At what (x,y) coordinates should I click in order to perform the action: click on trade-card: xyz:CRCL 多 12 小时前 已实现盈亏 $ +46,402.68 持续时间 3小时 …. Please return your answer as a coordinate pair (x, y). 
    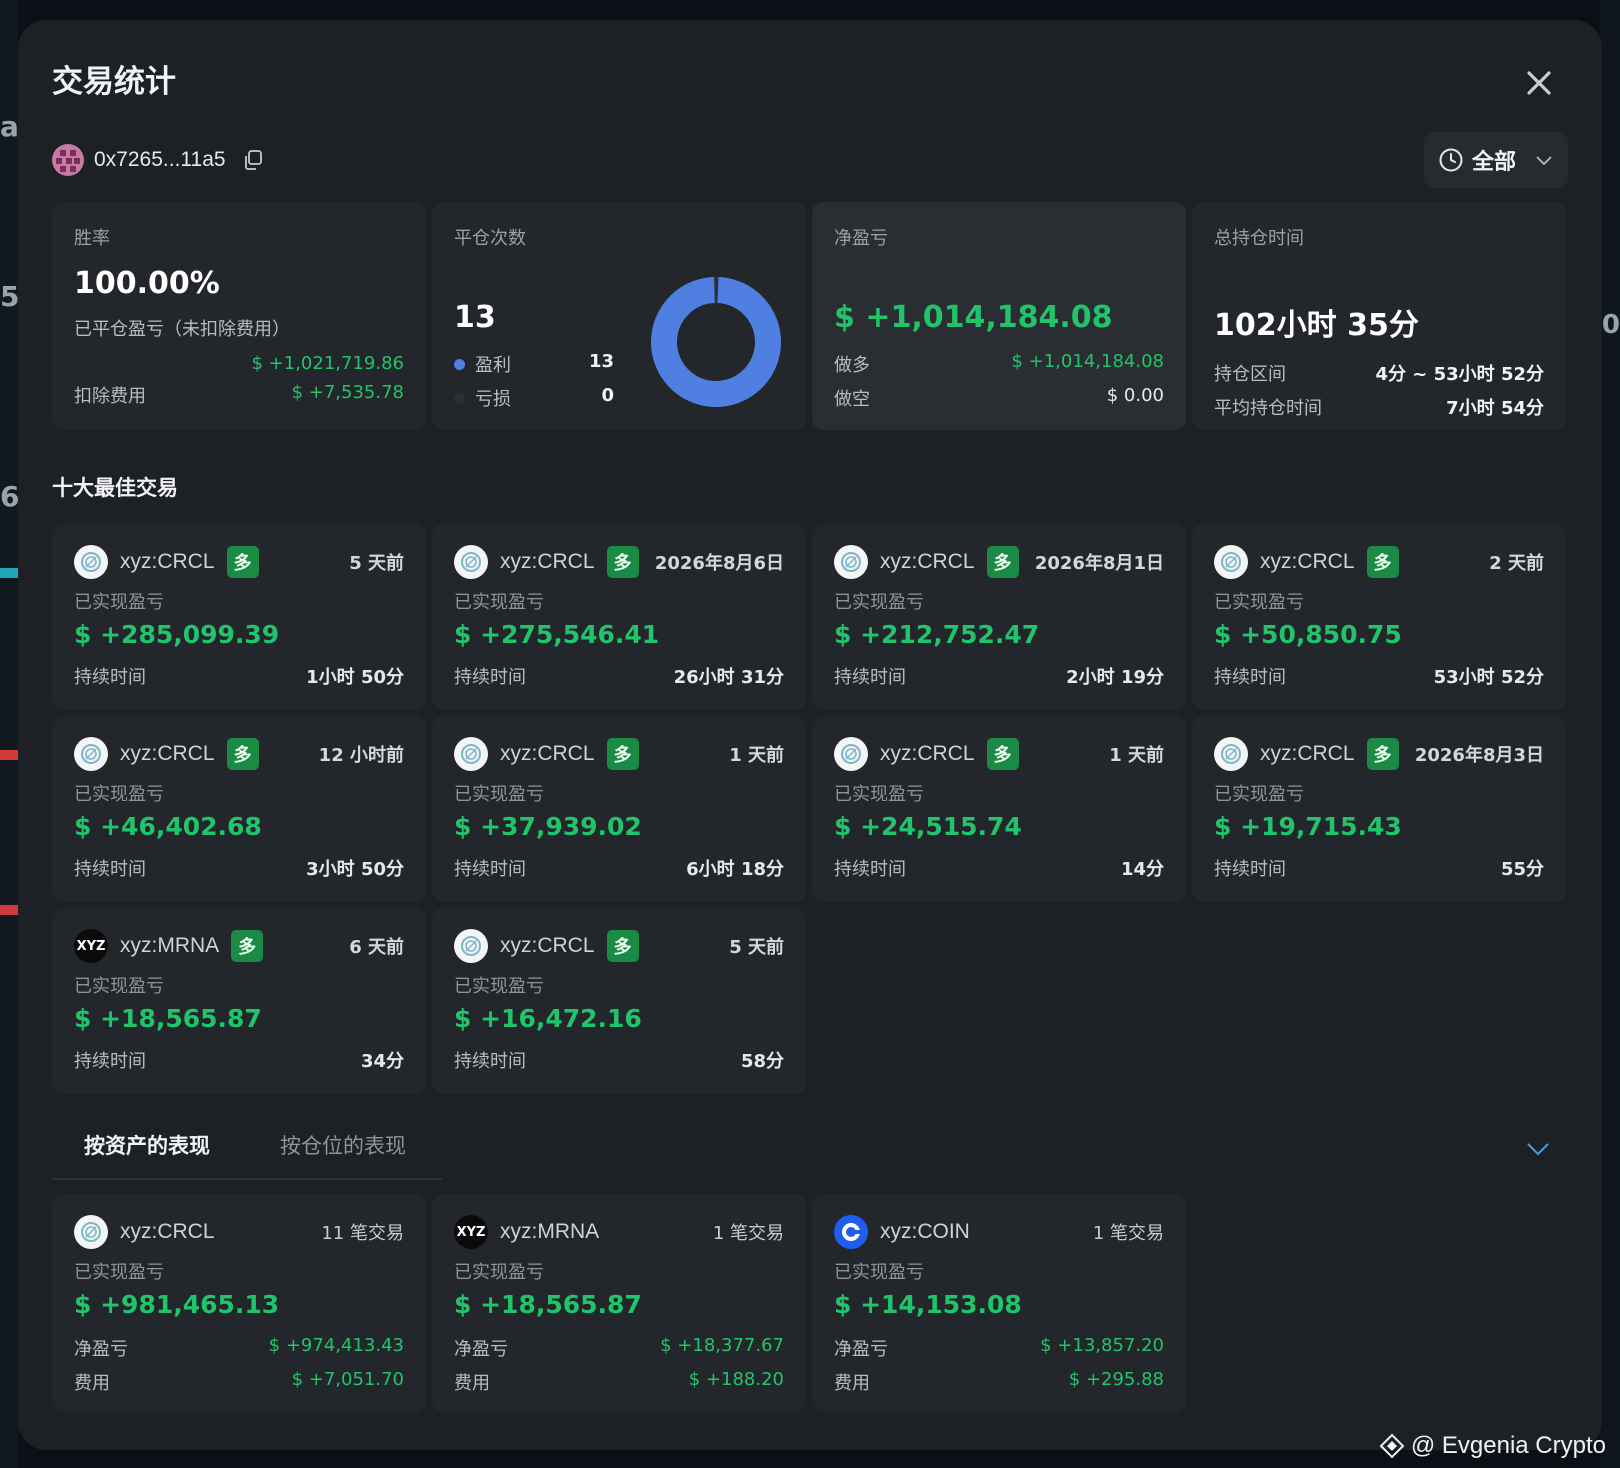
    Looking at the image, I should click on (239, 809).